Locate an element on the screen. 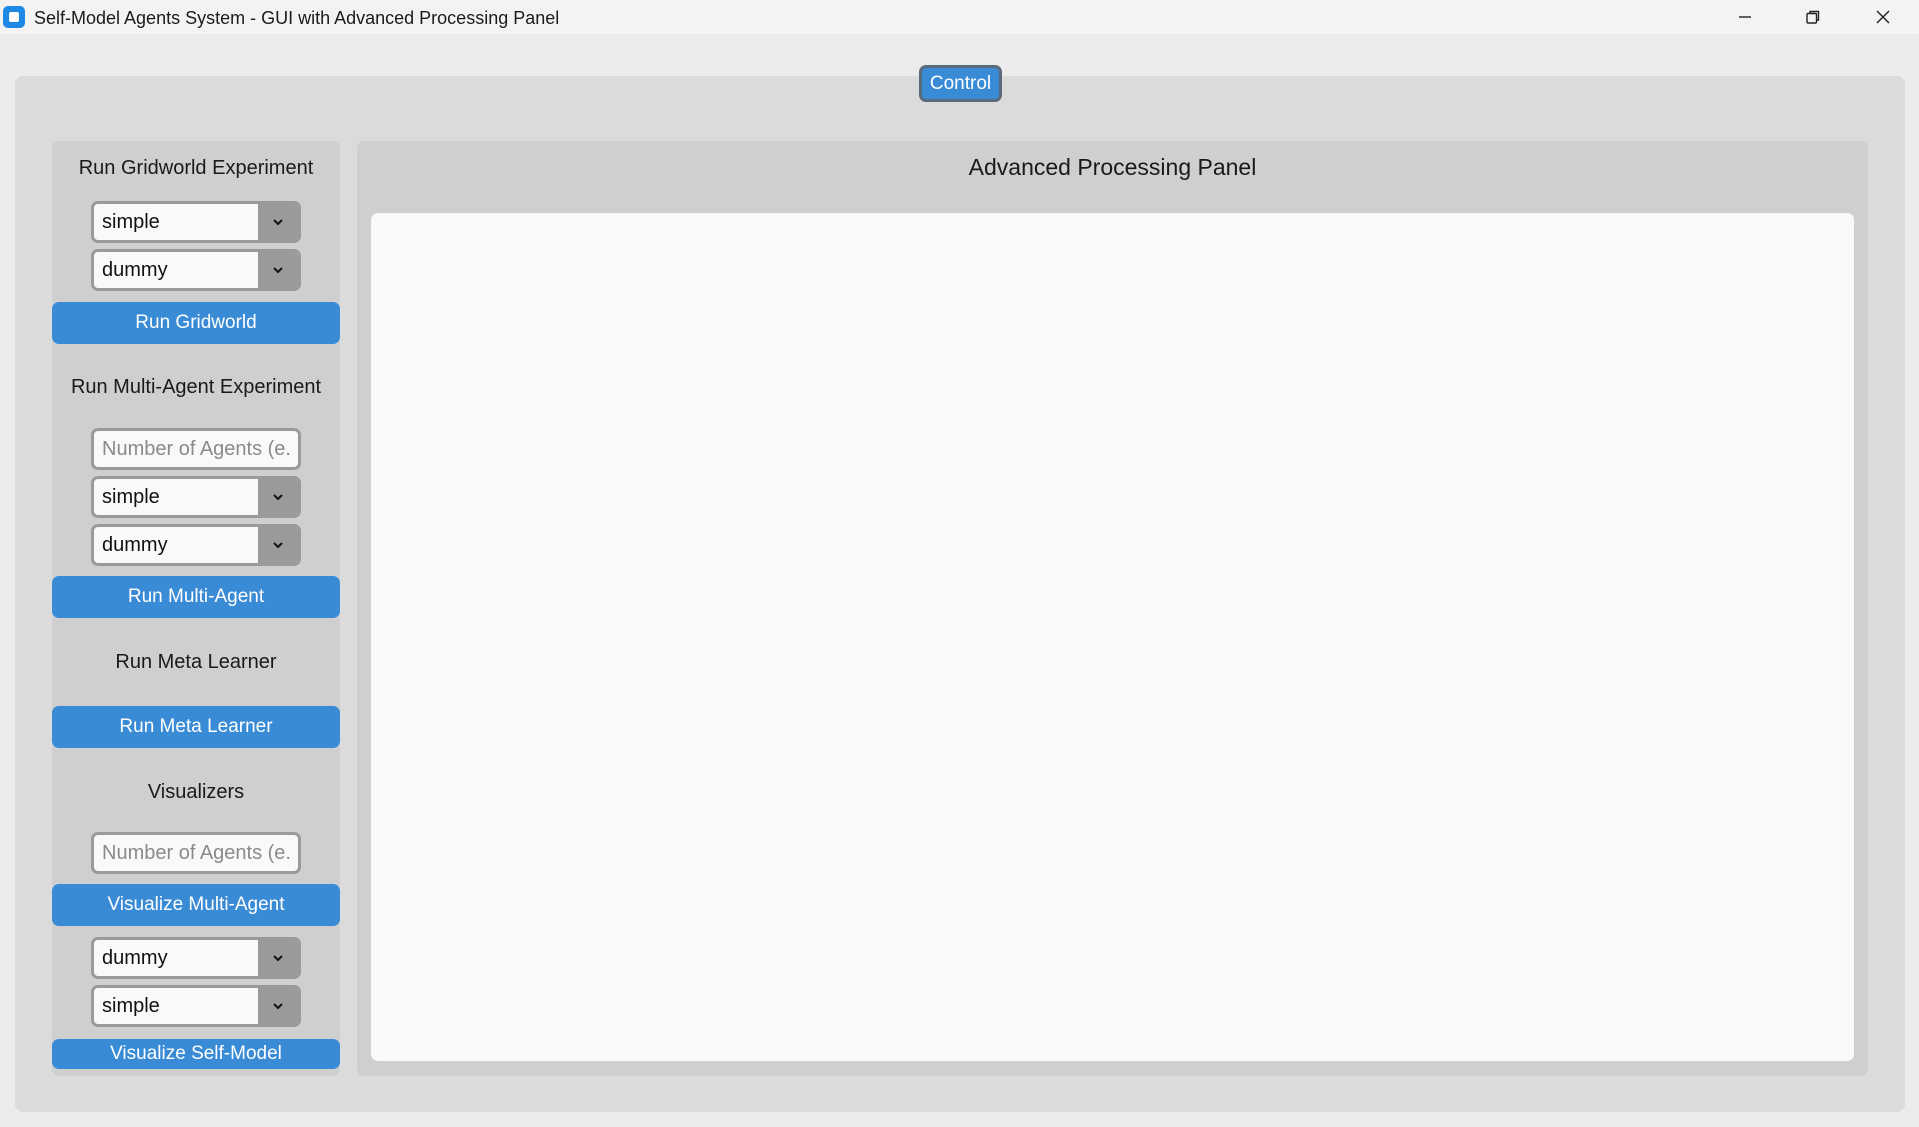 Image resolution: width=1919 pixels, height=1127 pixels. maximize-button is located at coordinates (1813, 17).